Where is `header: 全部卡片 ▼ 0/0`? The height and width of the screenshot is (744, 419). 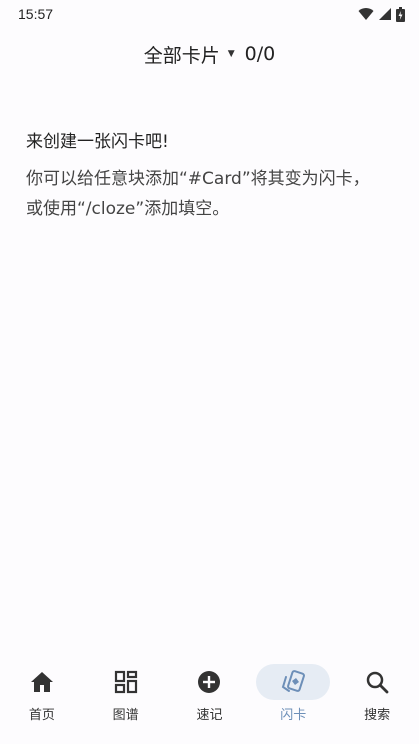
header: 全部卡片 ▼ 0/0 is located at coordinates (209, 54).